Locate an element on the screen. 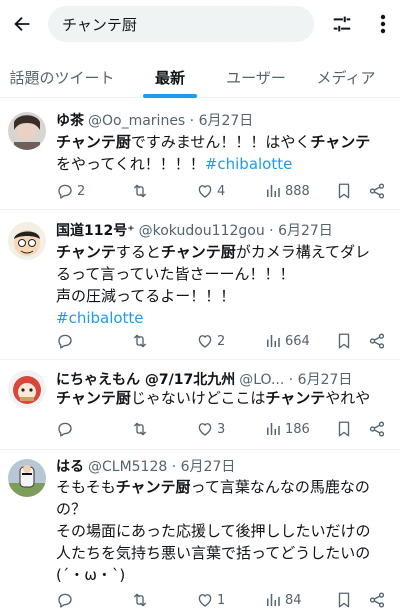  tweet-text-segment: をやってくれ！！！！ is located at coordinates (130, 164).